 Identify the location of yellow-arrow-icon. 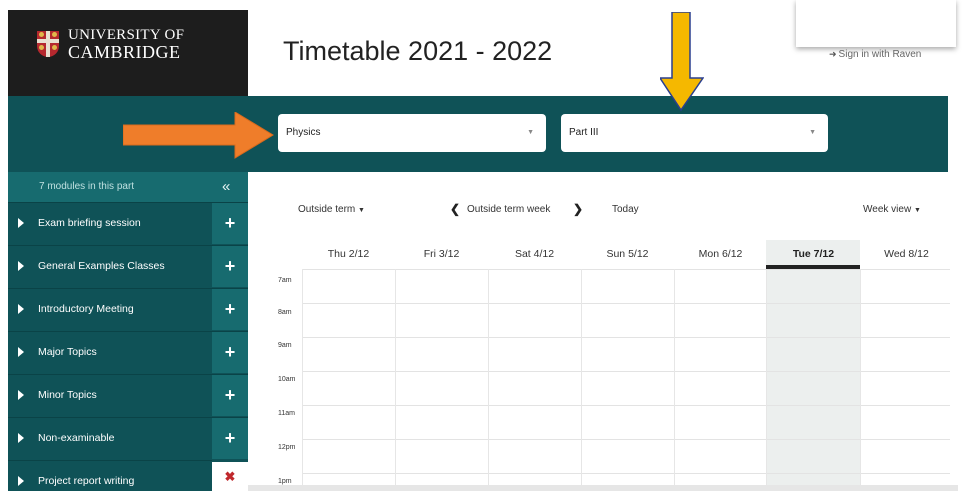
(682, 62).